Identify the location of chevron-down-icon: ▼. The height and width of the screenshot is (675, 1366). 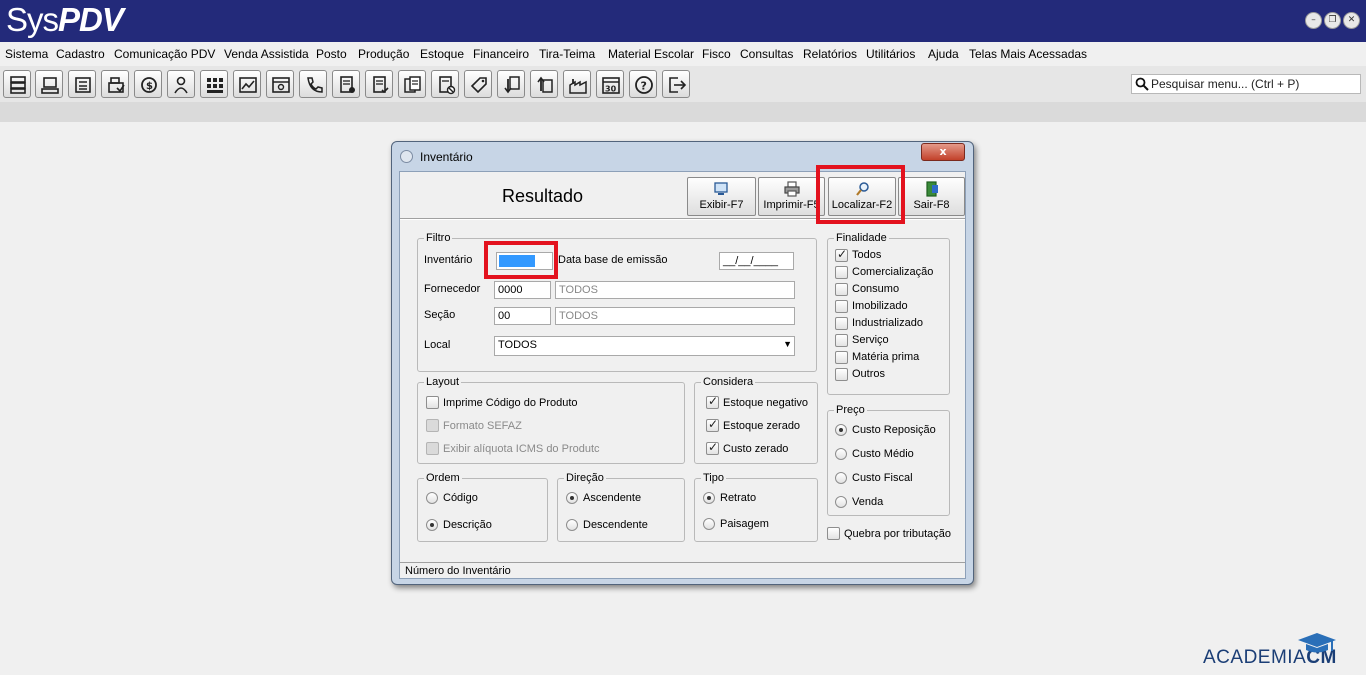
(787, 344).